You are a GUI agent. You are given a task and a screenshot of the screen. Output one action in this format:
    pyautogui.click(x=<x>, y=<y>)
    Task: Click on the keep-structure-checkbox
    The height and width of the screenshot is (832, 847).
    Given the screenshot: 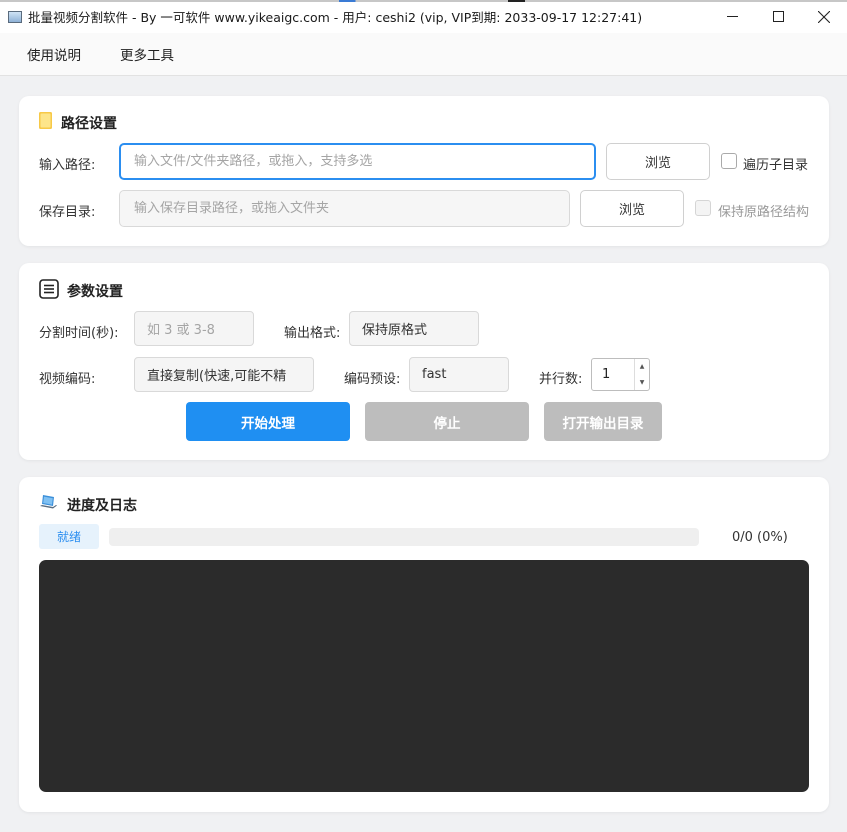 What is the action you would take?
    pyautogui.click(x=703, y=208)
    